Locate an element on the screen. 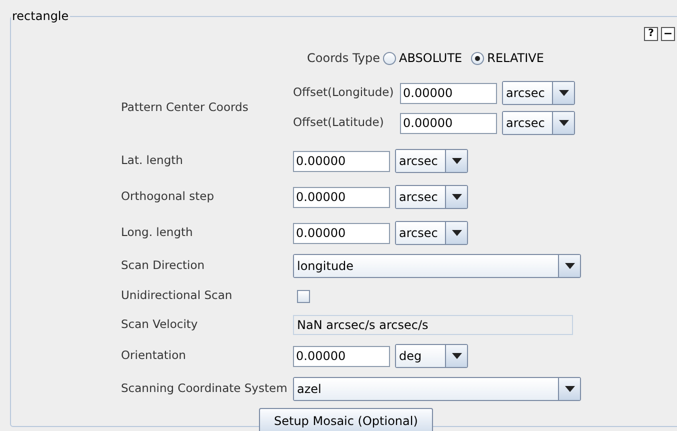 This screenshot has height=431, width=677. field-label: Scan Velocity is located at coordinates (160, 324).